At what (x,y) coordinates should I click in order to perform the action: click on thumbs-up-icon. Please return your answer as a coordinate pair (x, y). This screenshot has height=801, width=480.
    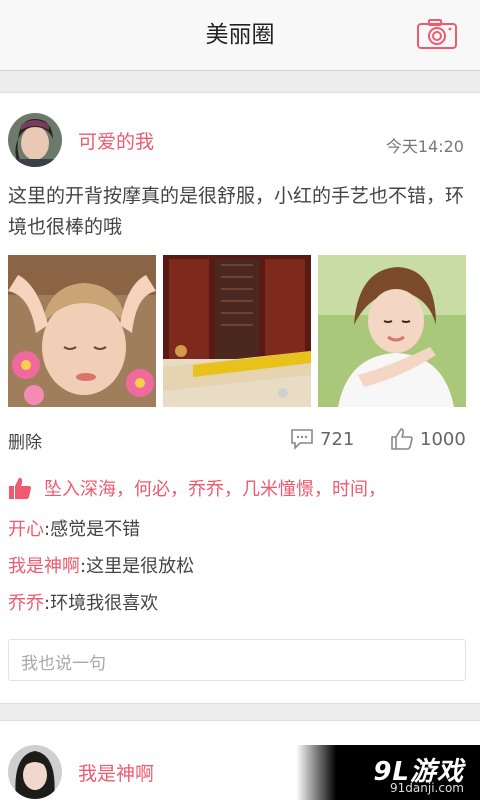
    Looking at the image, I should click on (402, 439).